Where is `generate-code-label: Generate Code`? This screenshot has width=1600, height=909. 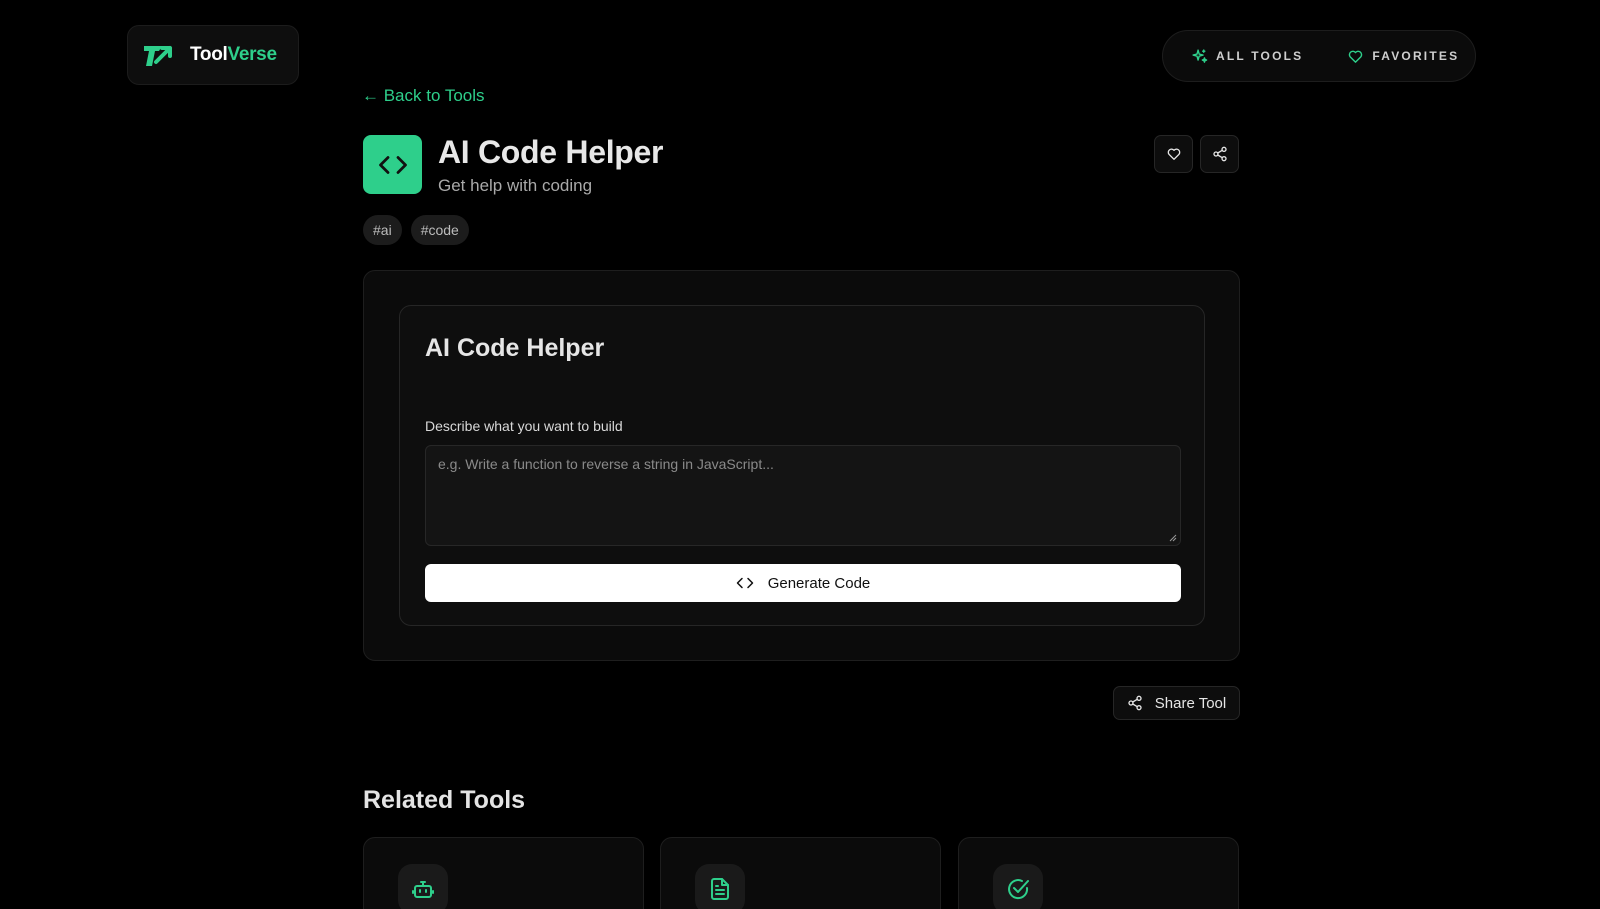
generate-code-label: Generate Code is located at coordinates (819, 583).